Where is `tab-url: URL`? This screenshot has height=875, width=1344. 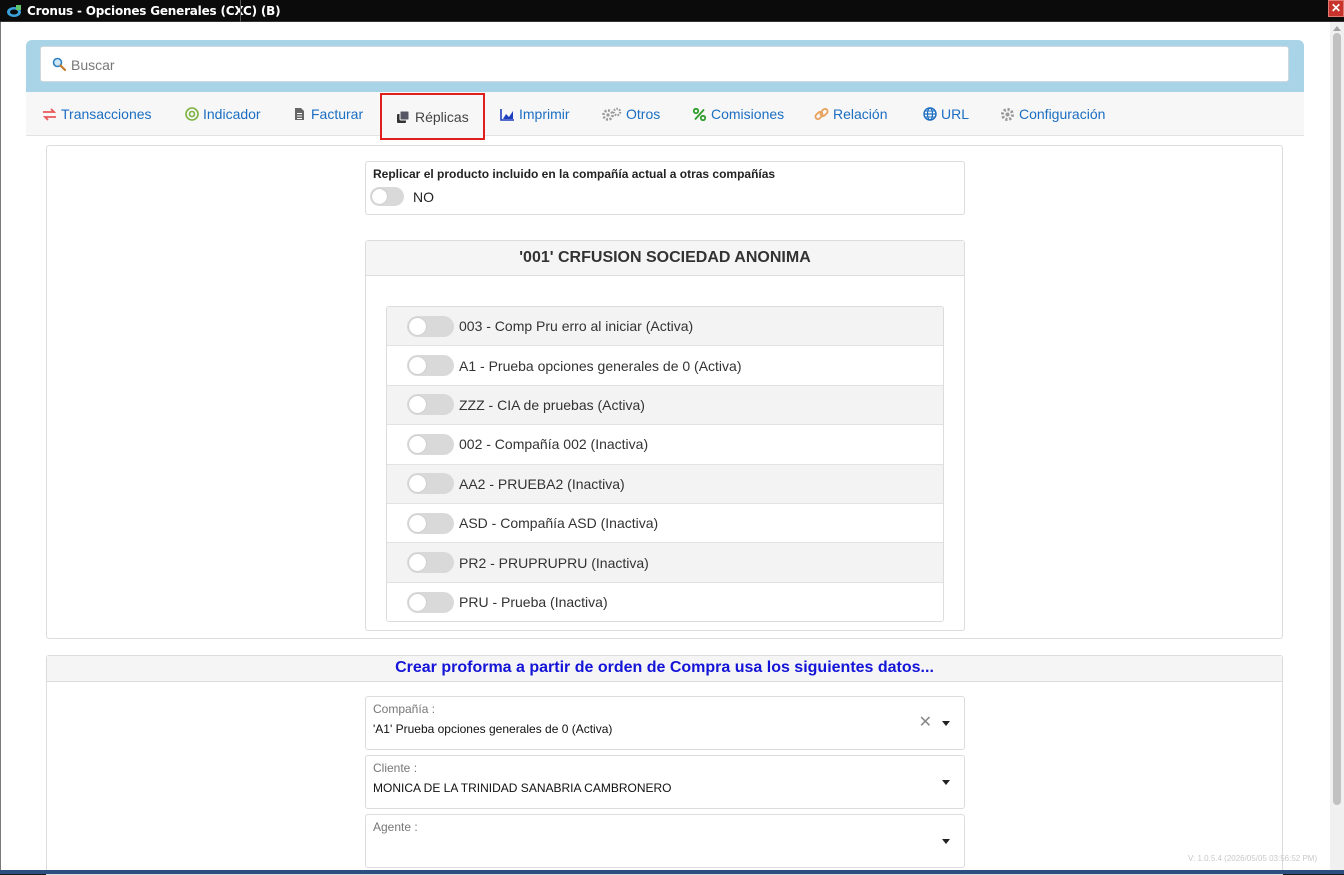
tab-url: URL is located at coordinates (945, 114).